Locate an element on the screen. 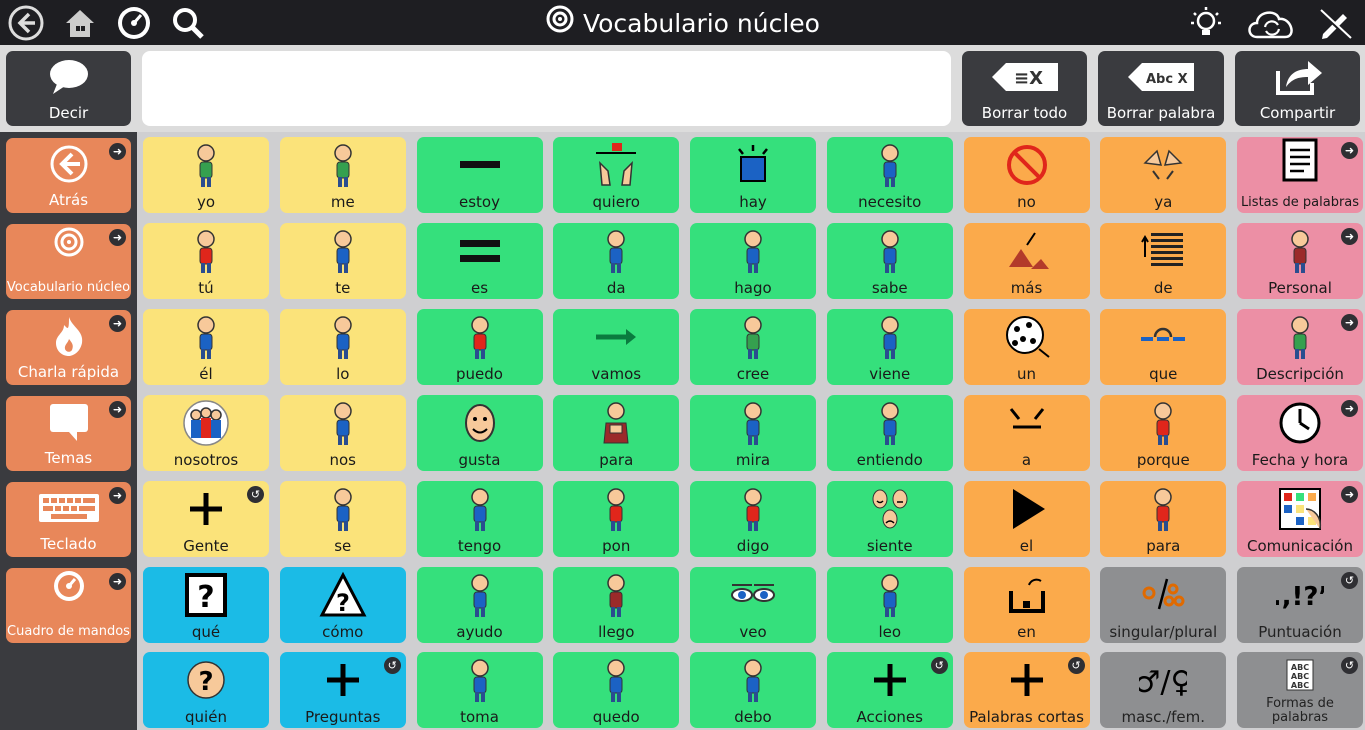 The image size is (1365, 730). do-icon is located at coordinates (753, 251).